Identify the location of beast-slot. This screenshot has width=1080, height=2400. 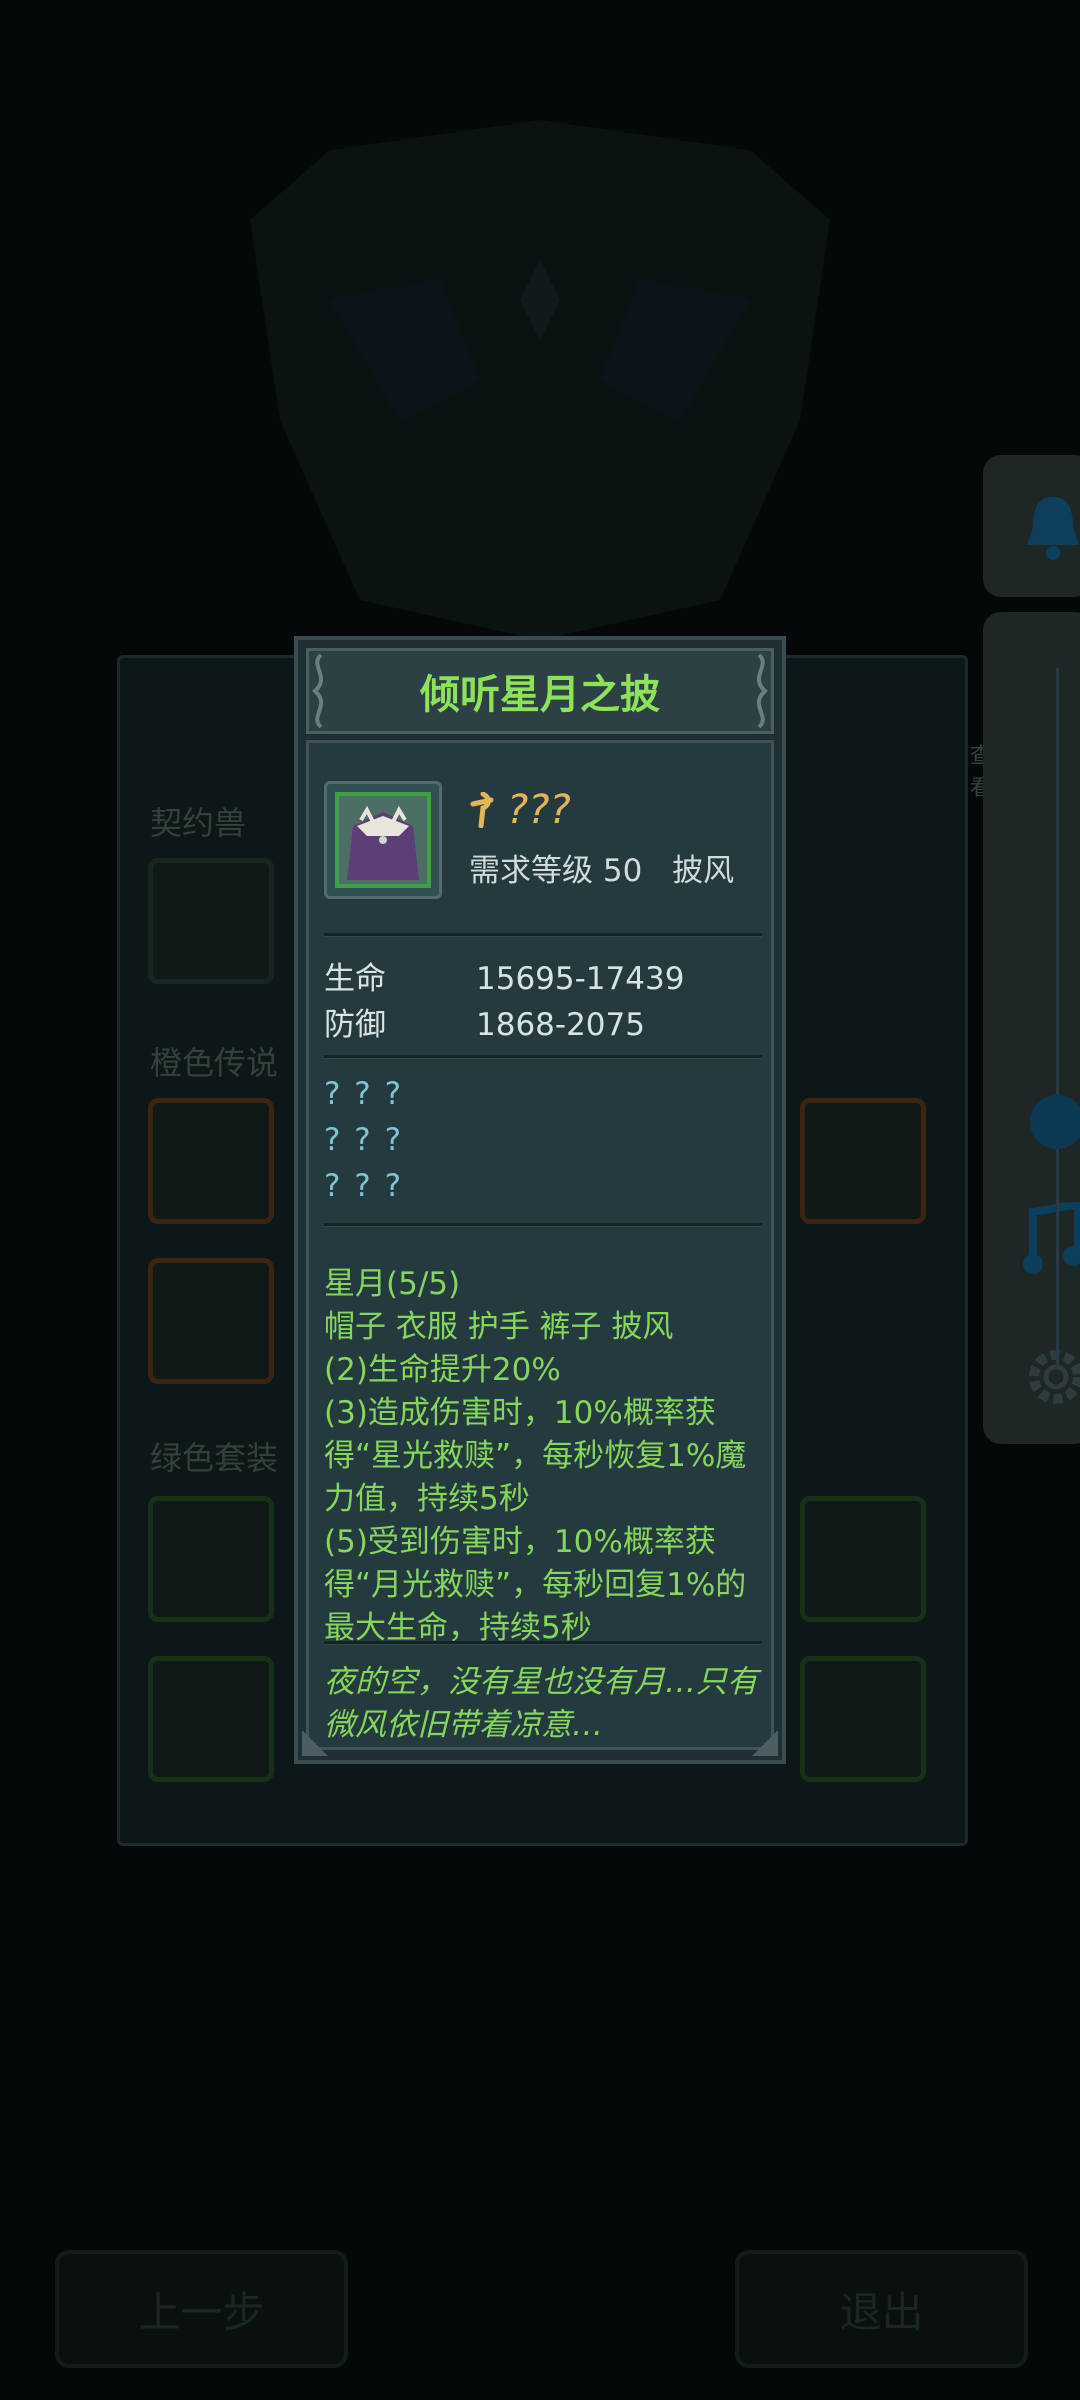
(211, 921).